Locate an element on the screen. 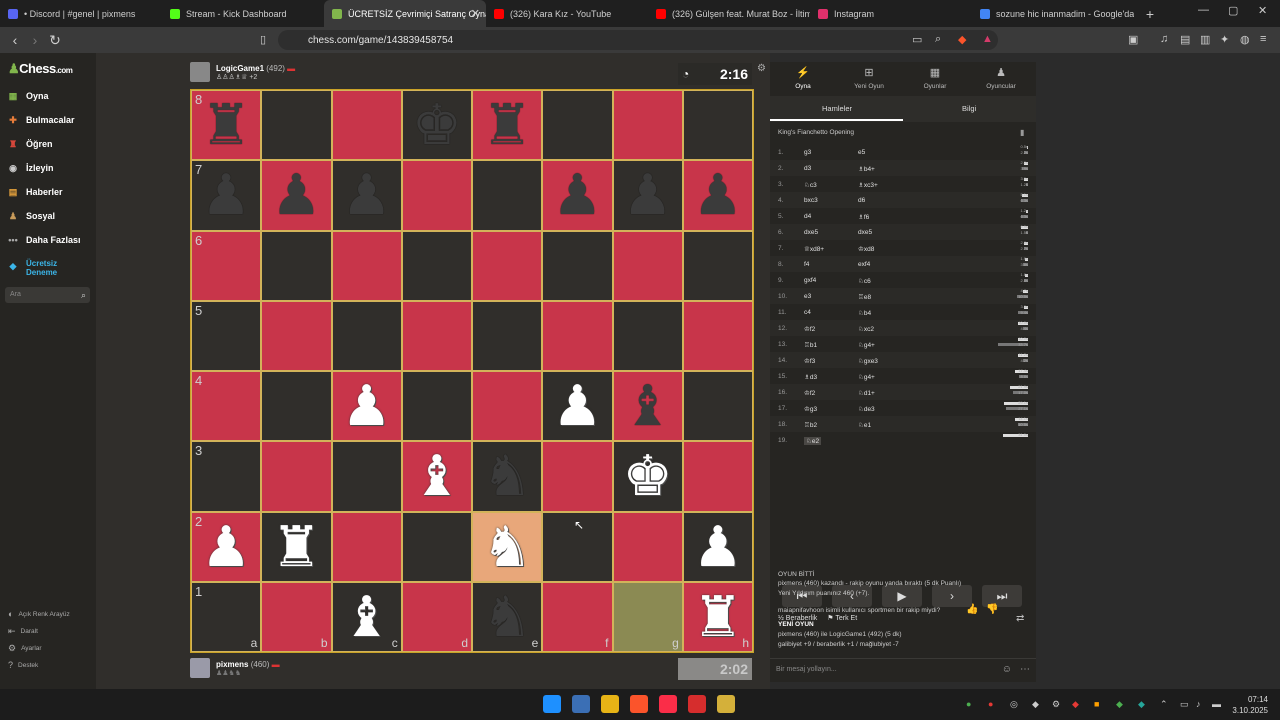 The image size is (1280, 720). square-c6 is located at coordinates (366, 265).